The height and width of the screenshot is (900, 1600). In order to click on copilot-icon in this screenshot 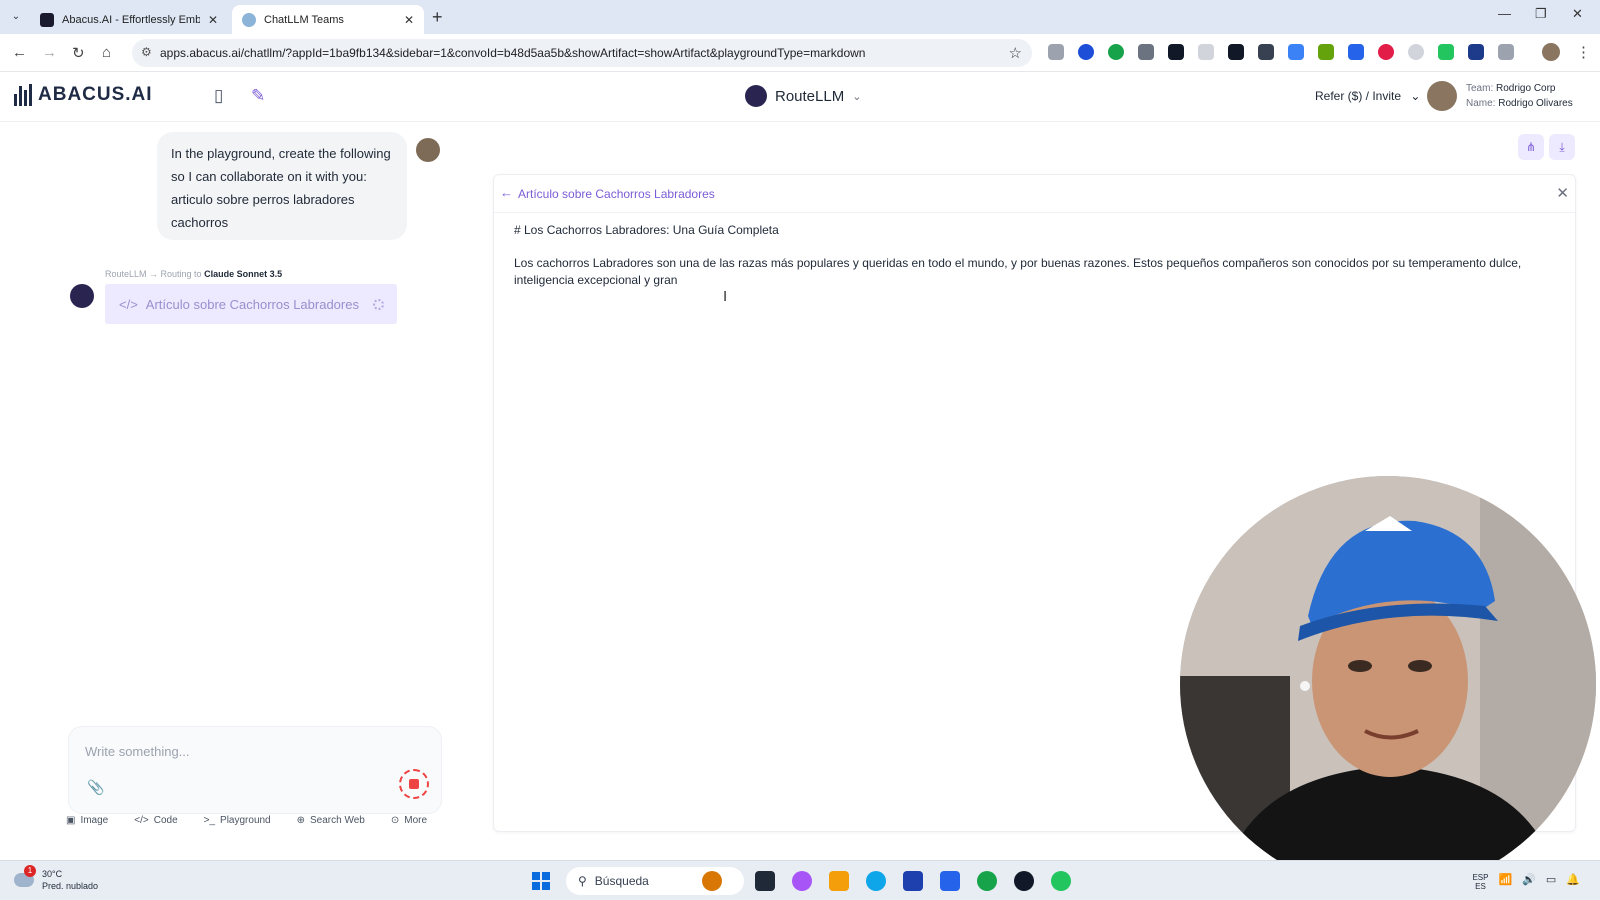, I will do `click(802, 881)`.